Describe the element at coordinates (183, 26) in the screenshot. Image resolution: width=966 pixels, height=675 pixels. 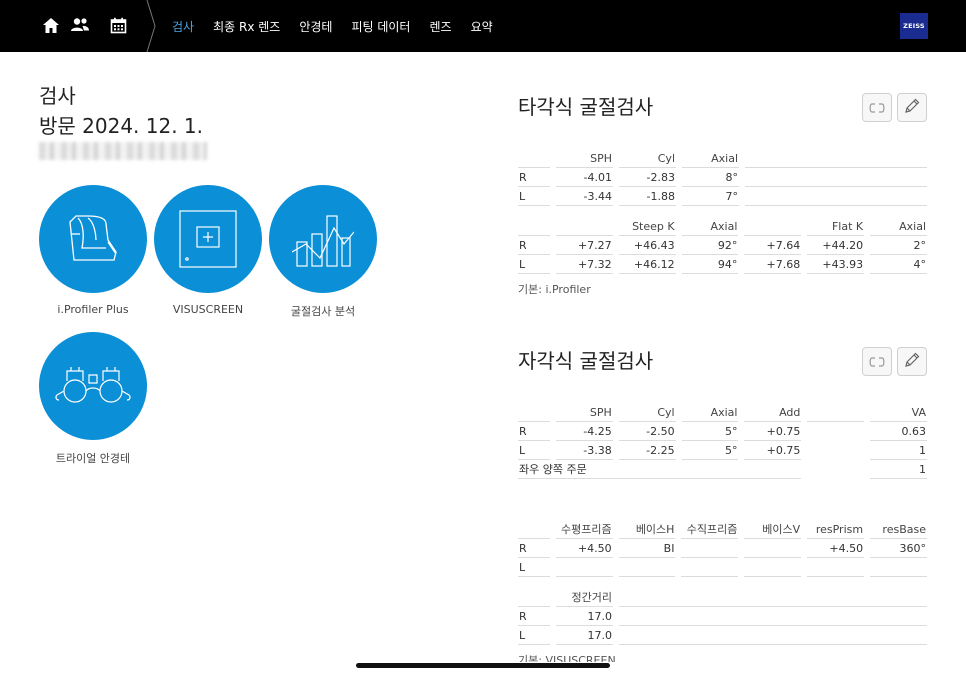
I see `tab-exam: 검사` at that location.